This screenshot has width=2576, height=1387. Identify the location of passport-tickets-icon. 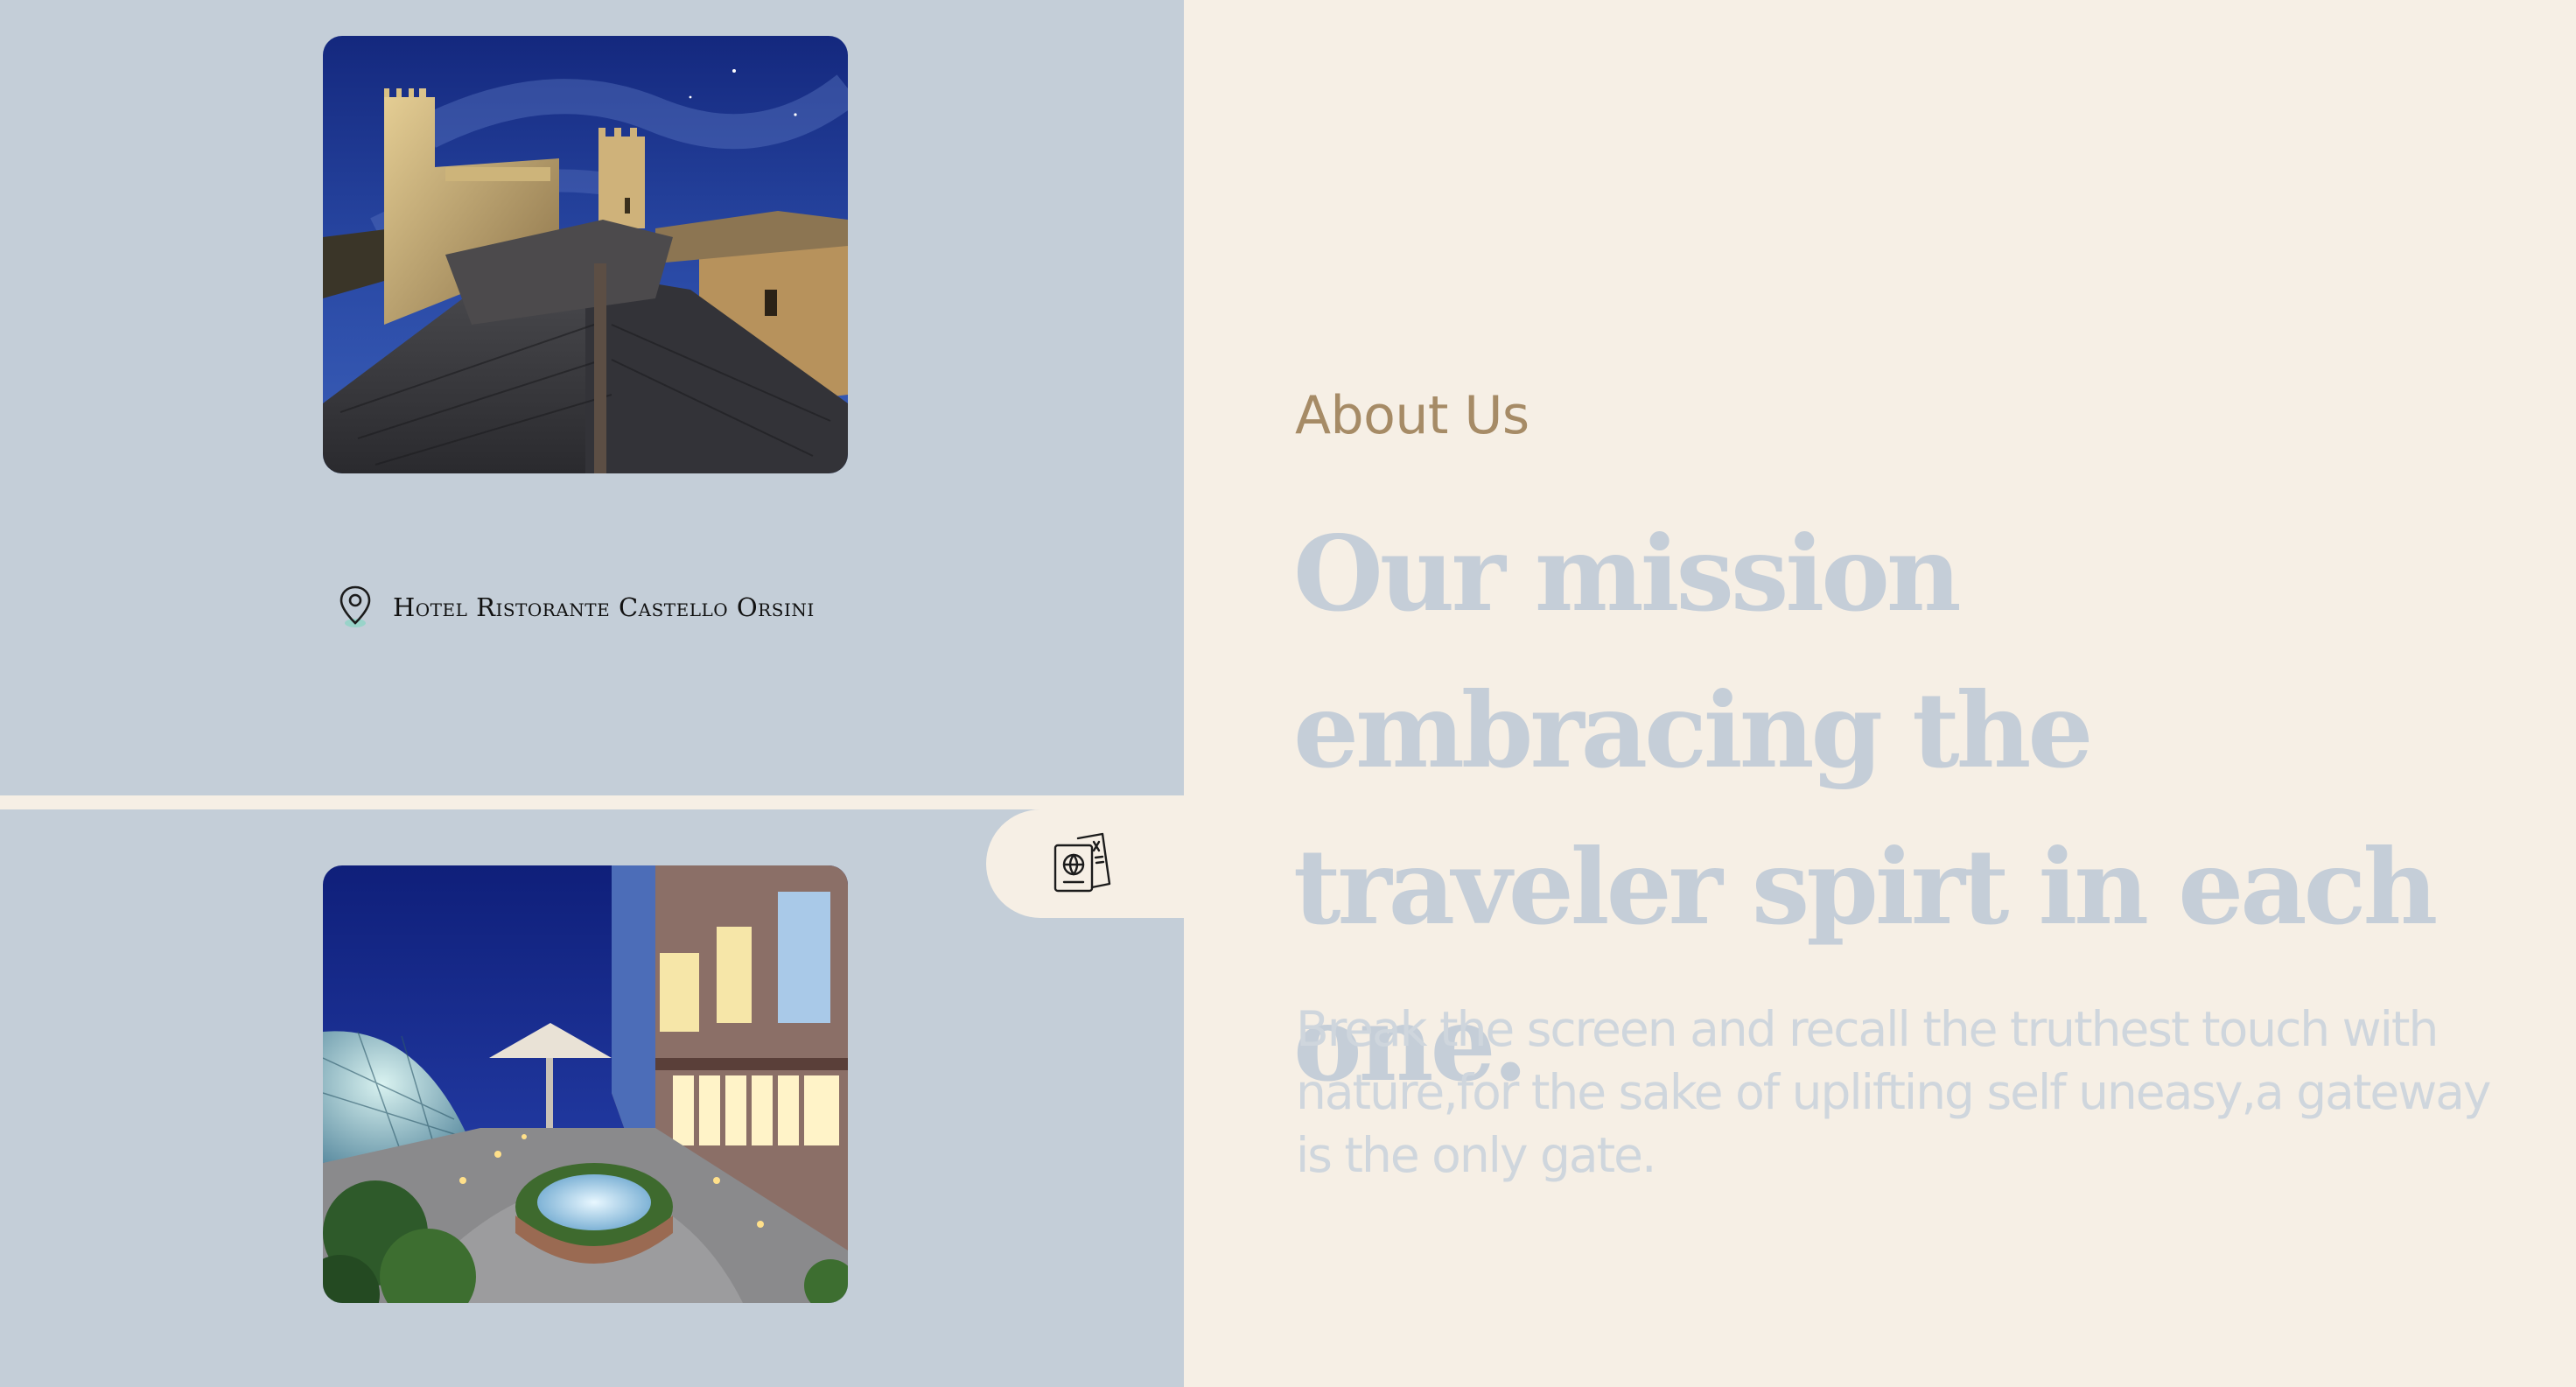
(1082, 863).